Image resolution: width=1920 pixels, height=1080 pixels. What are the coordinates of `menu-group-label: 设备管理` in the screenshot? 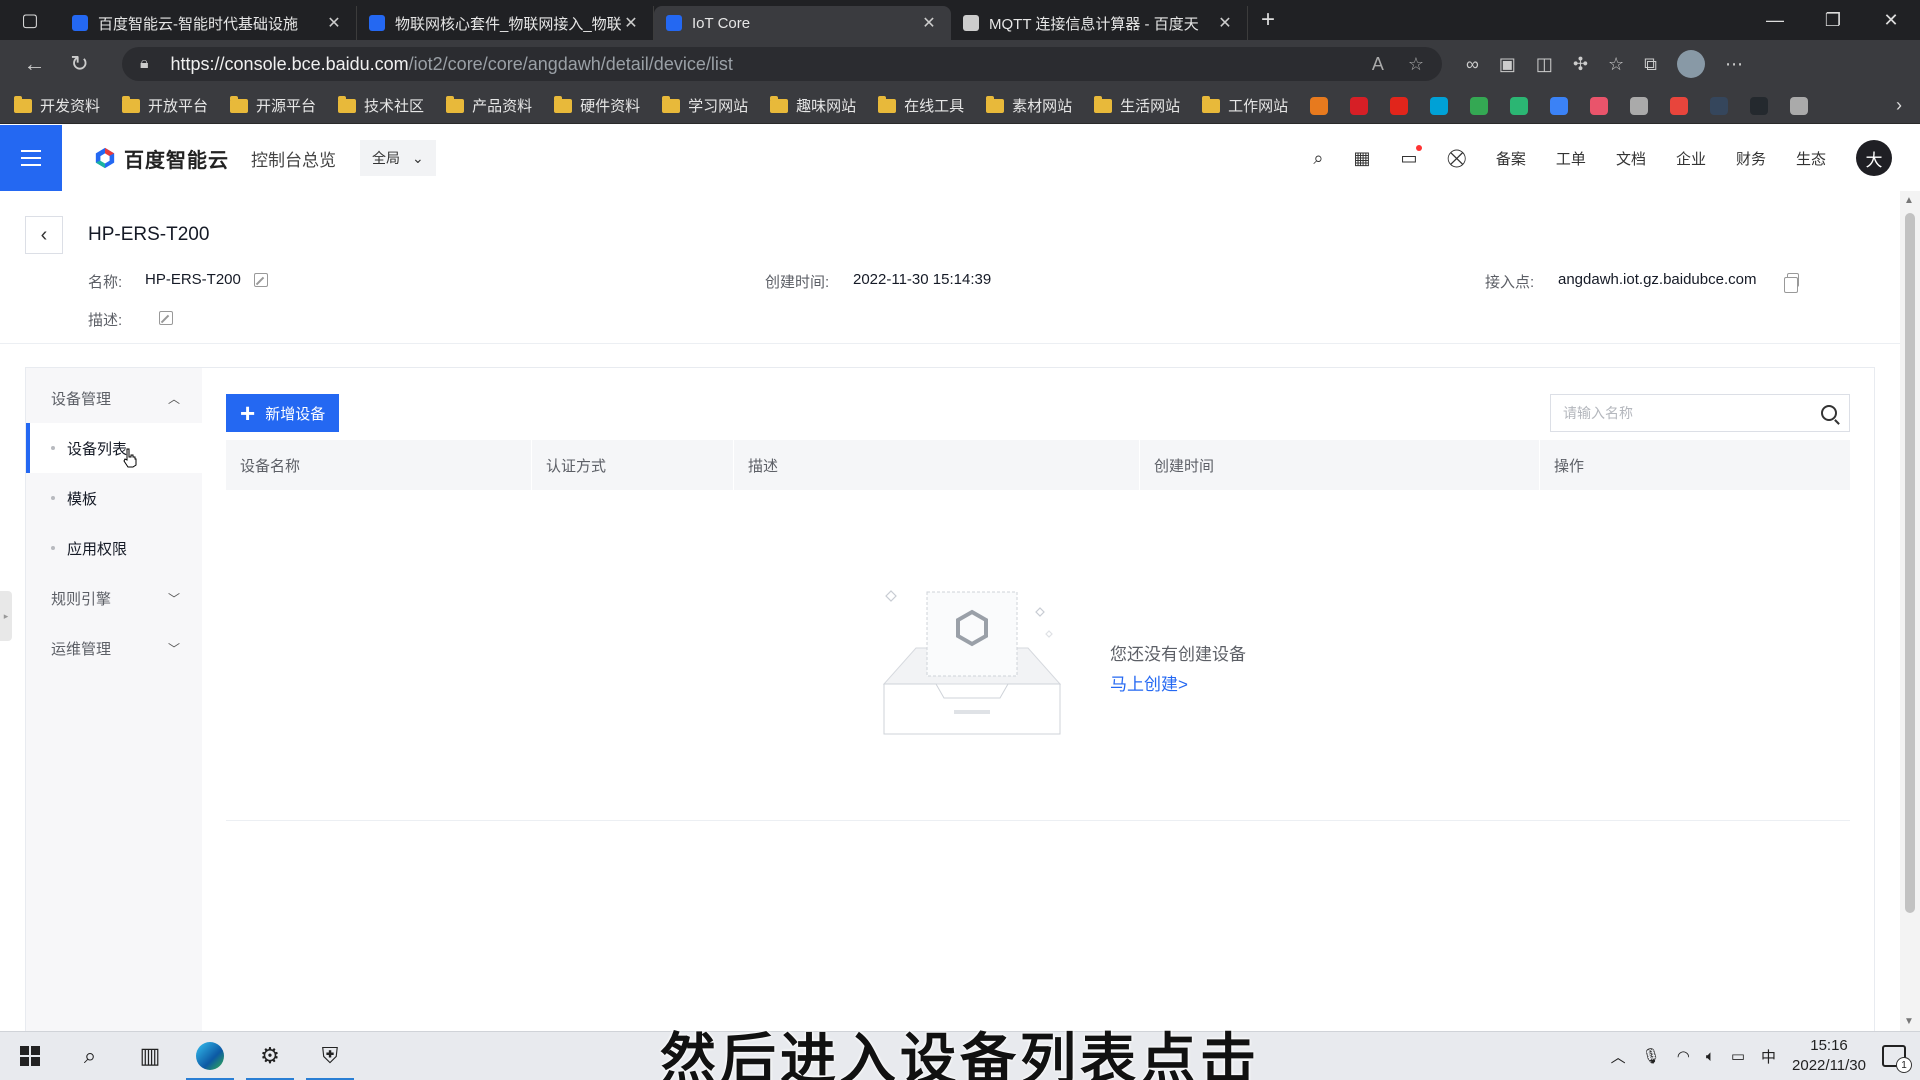 It's located at (81, 399).